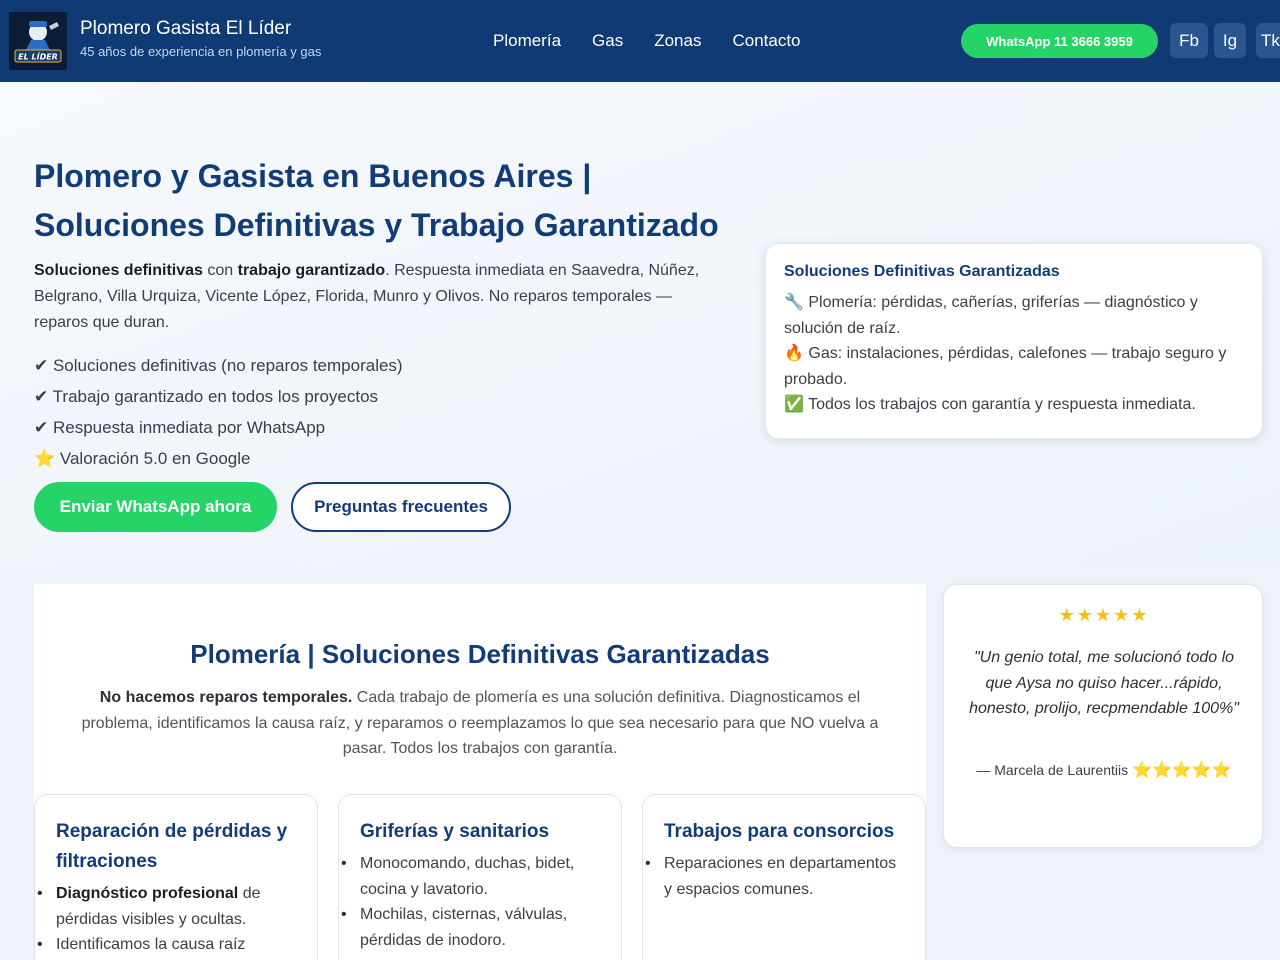 This screenshot has width=1280, height=960. What do you see at coordinates (647, 41) in the screenshot?
I see `main-nav: Plomería Gas Zonas Contacto` at bounding box center [647, 41].